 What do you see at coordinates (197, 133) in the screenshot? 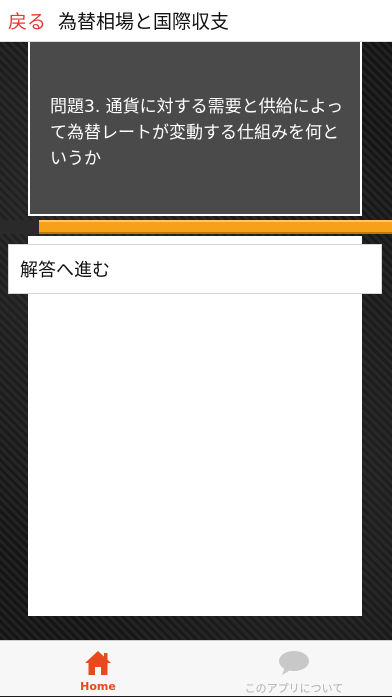
I see `question-text: 問題3. 通貨に対する需要と供給によって為替レートが変動する仕組みを何というか` at bounding box center [197, 133].